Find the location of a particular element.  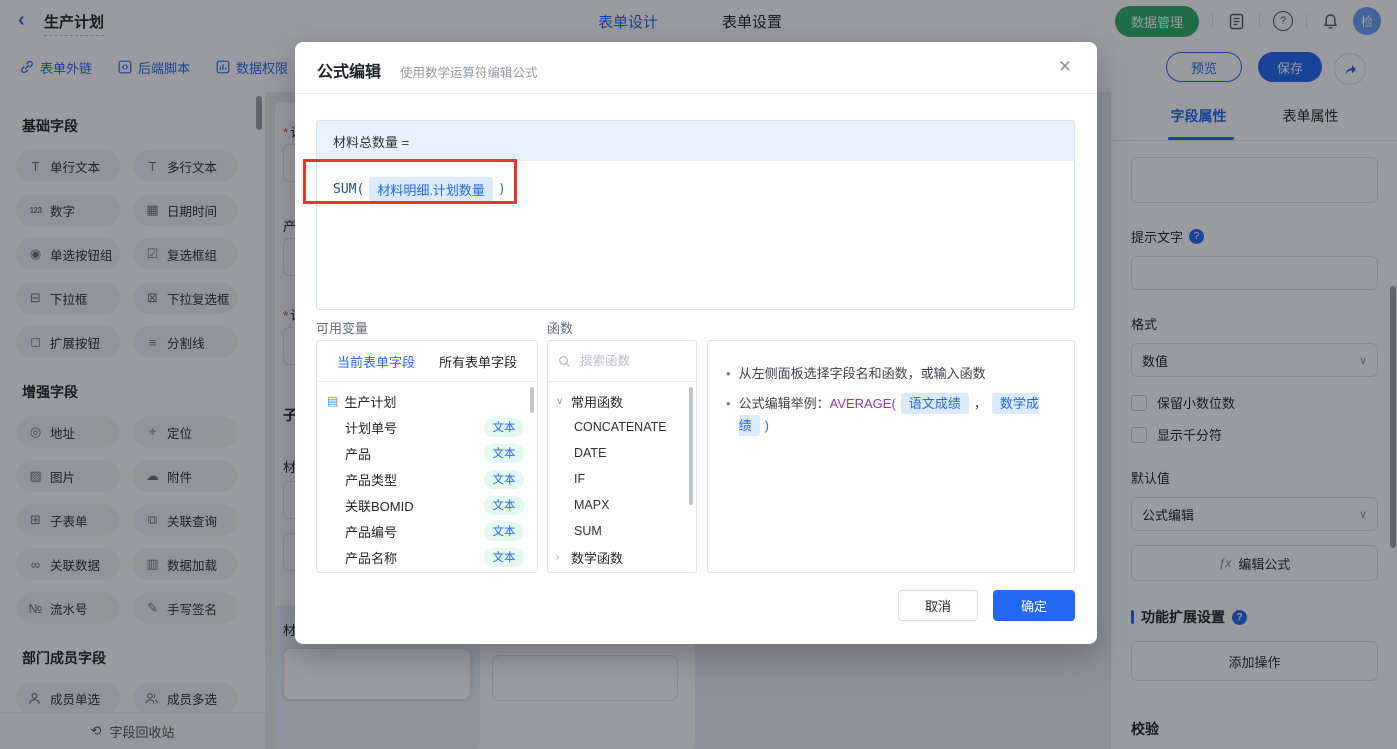

function-item: SUM is located at coordinates (622, 531).